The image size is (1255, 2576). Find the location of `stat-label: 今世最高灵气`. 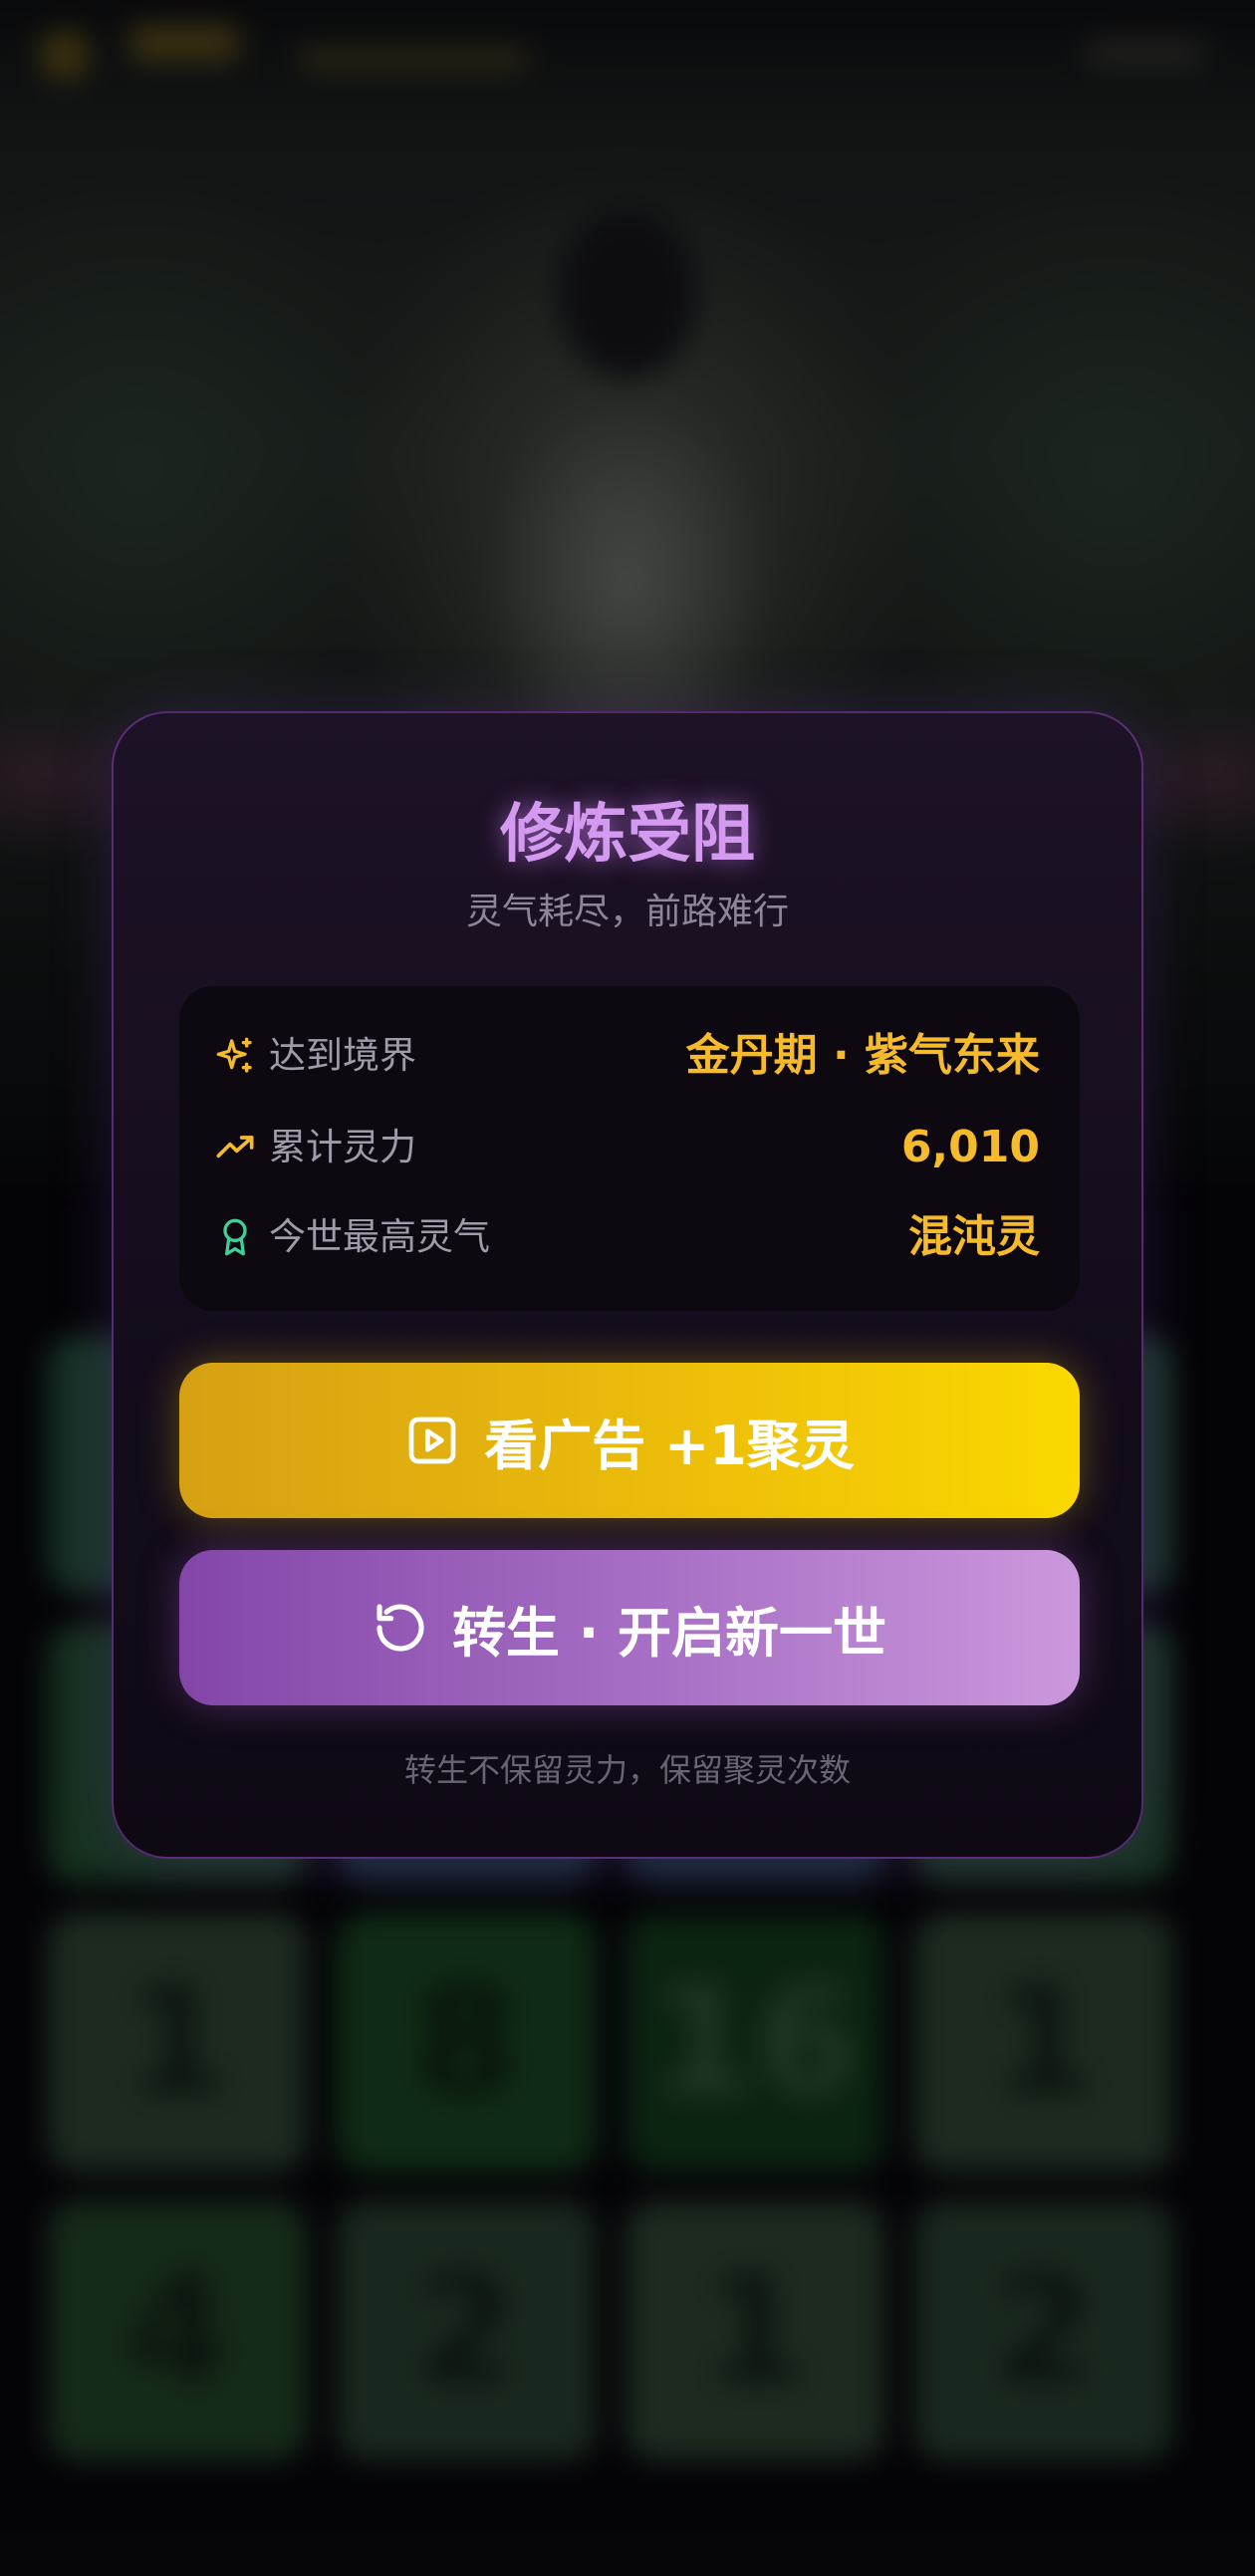

stat-label: 今世最高灵气 is located at coordinates (379, 1236).